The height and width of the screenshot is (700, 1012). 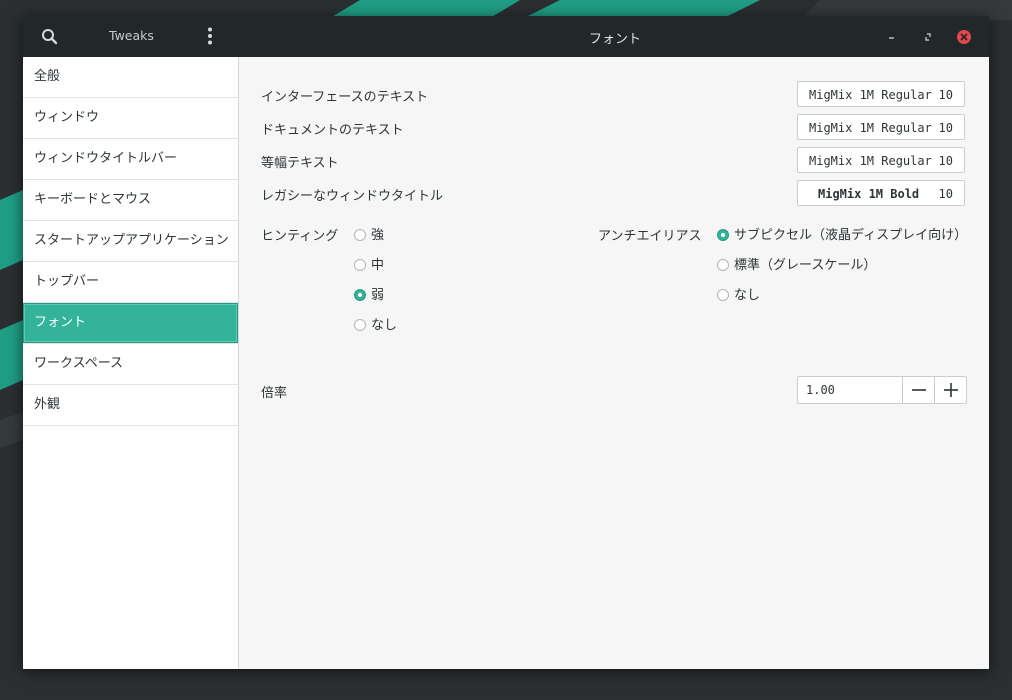 I want to click on scaling-factor-spinbutton, so click(x=882, y=390).